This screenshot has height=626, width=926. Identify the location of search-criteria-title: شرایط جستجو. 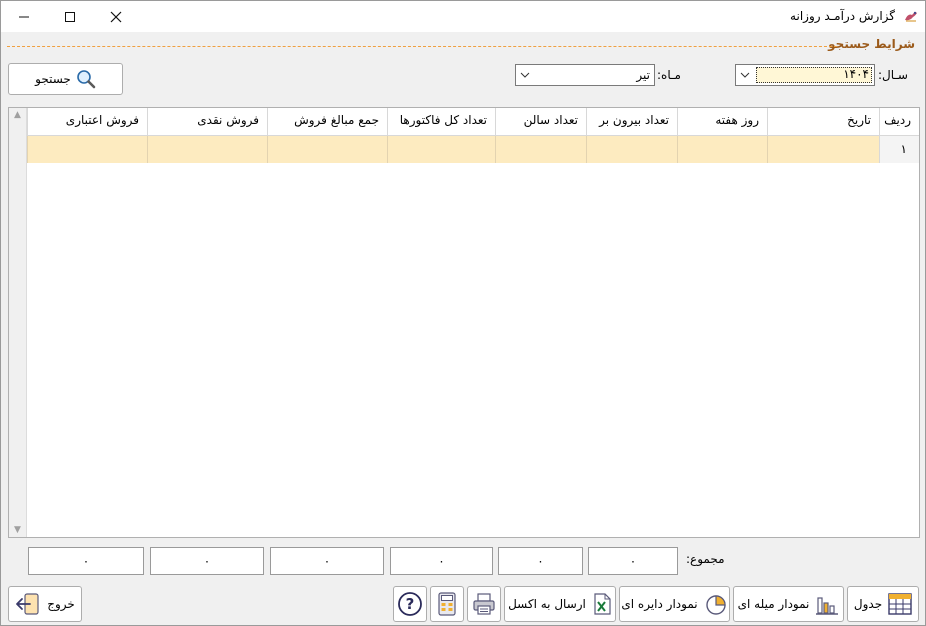
(871, 44).